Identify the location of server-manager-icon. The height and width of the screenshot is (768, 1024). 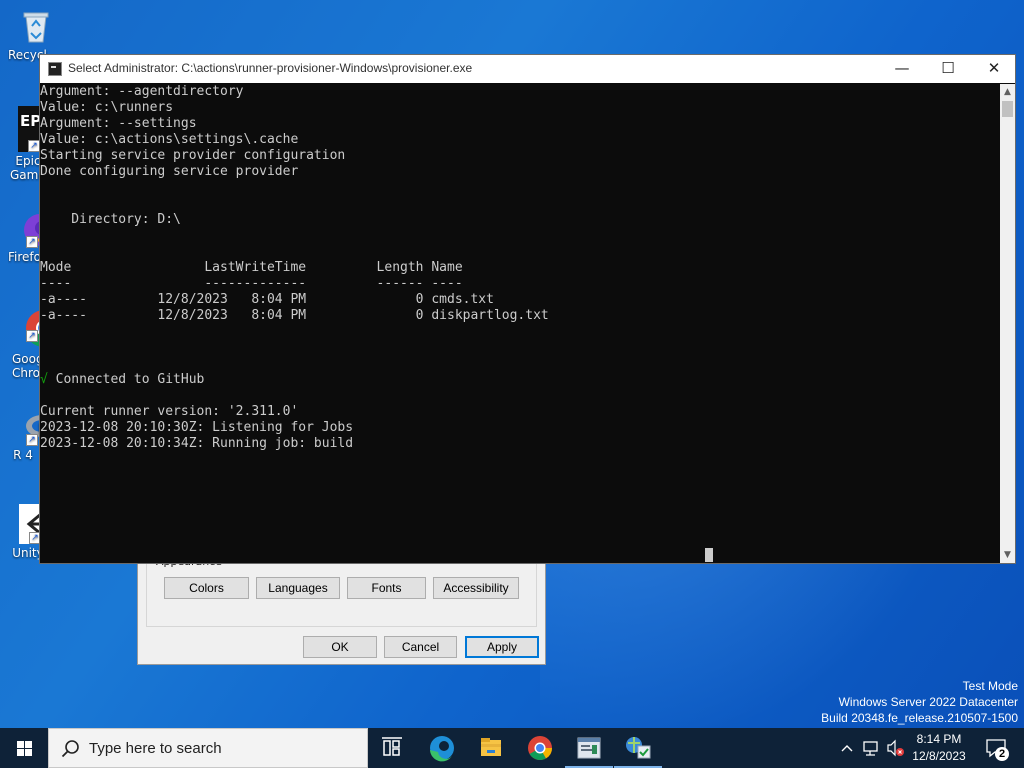
(638, 748).